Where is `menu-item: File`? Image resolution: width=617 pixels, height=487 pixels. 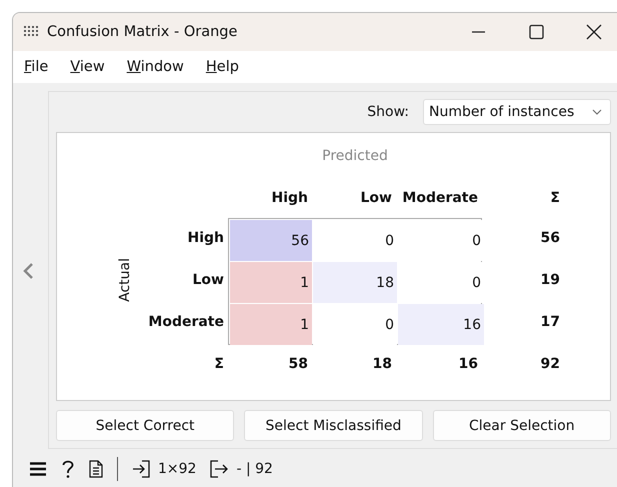
menu-item: File is located at coordinates (36, 67).